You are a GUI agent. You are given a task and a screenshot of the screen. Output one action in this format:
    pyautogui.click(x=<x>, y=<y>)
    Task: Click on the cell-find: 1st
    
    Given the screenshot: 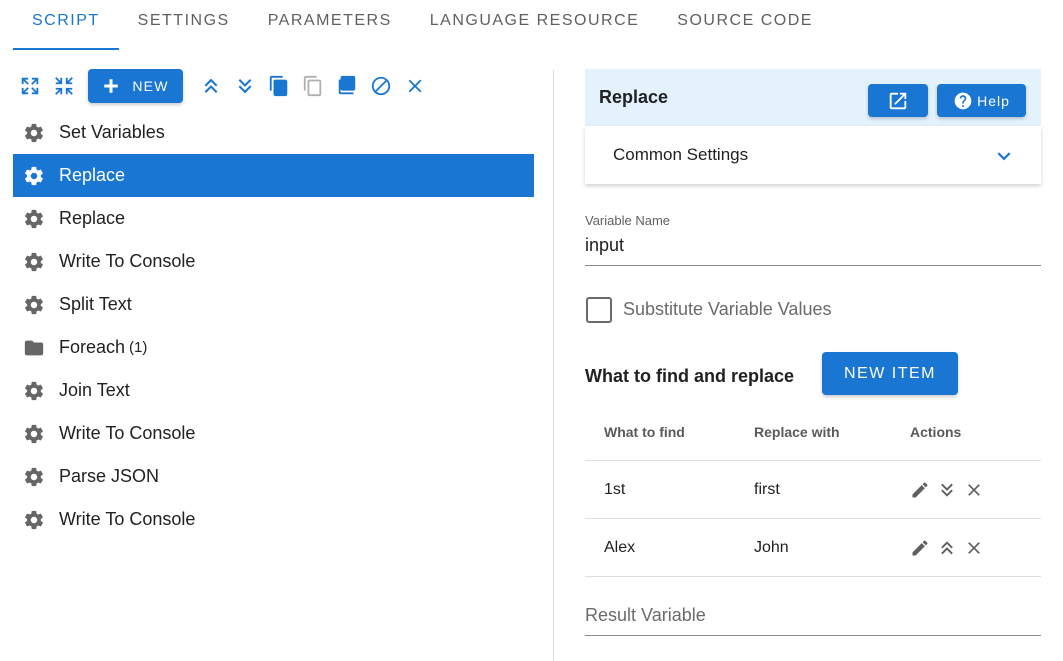 What is the action you would take?
    pyautogui.click(x=615, y=489)
    